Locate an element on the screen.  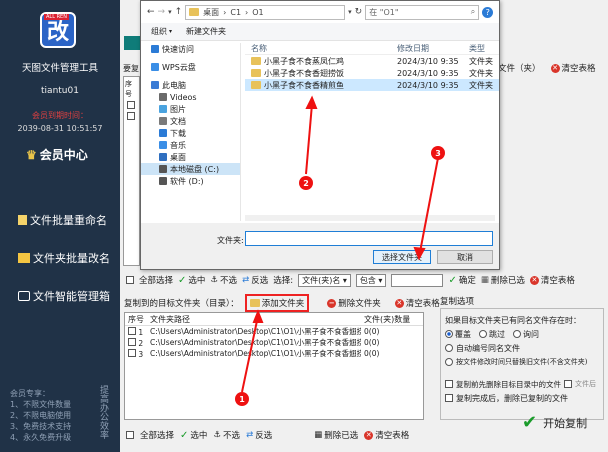
help-icon: ? is located at coordinates (488, 12).